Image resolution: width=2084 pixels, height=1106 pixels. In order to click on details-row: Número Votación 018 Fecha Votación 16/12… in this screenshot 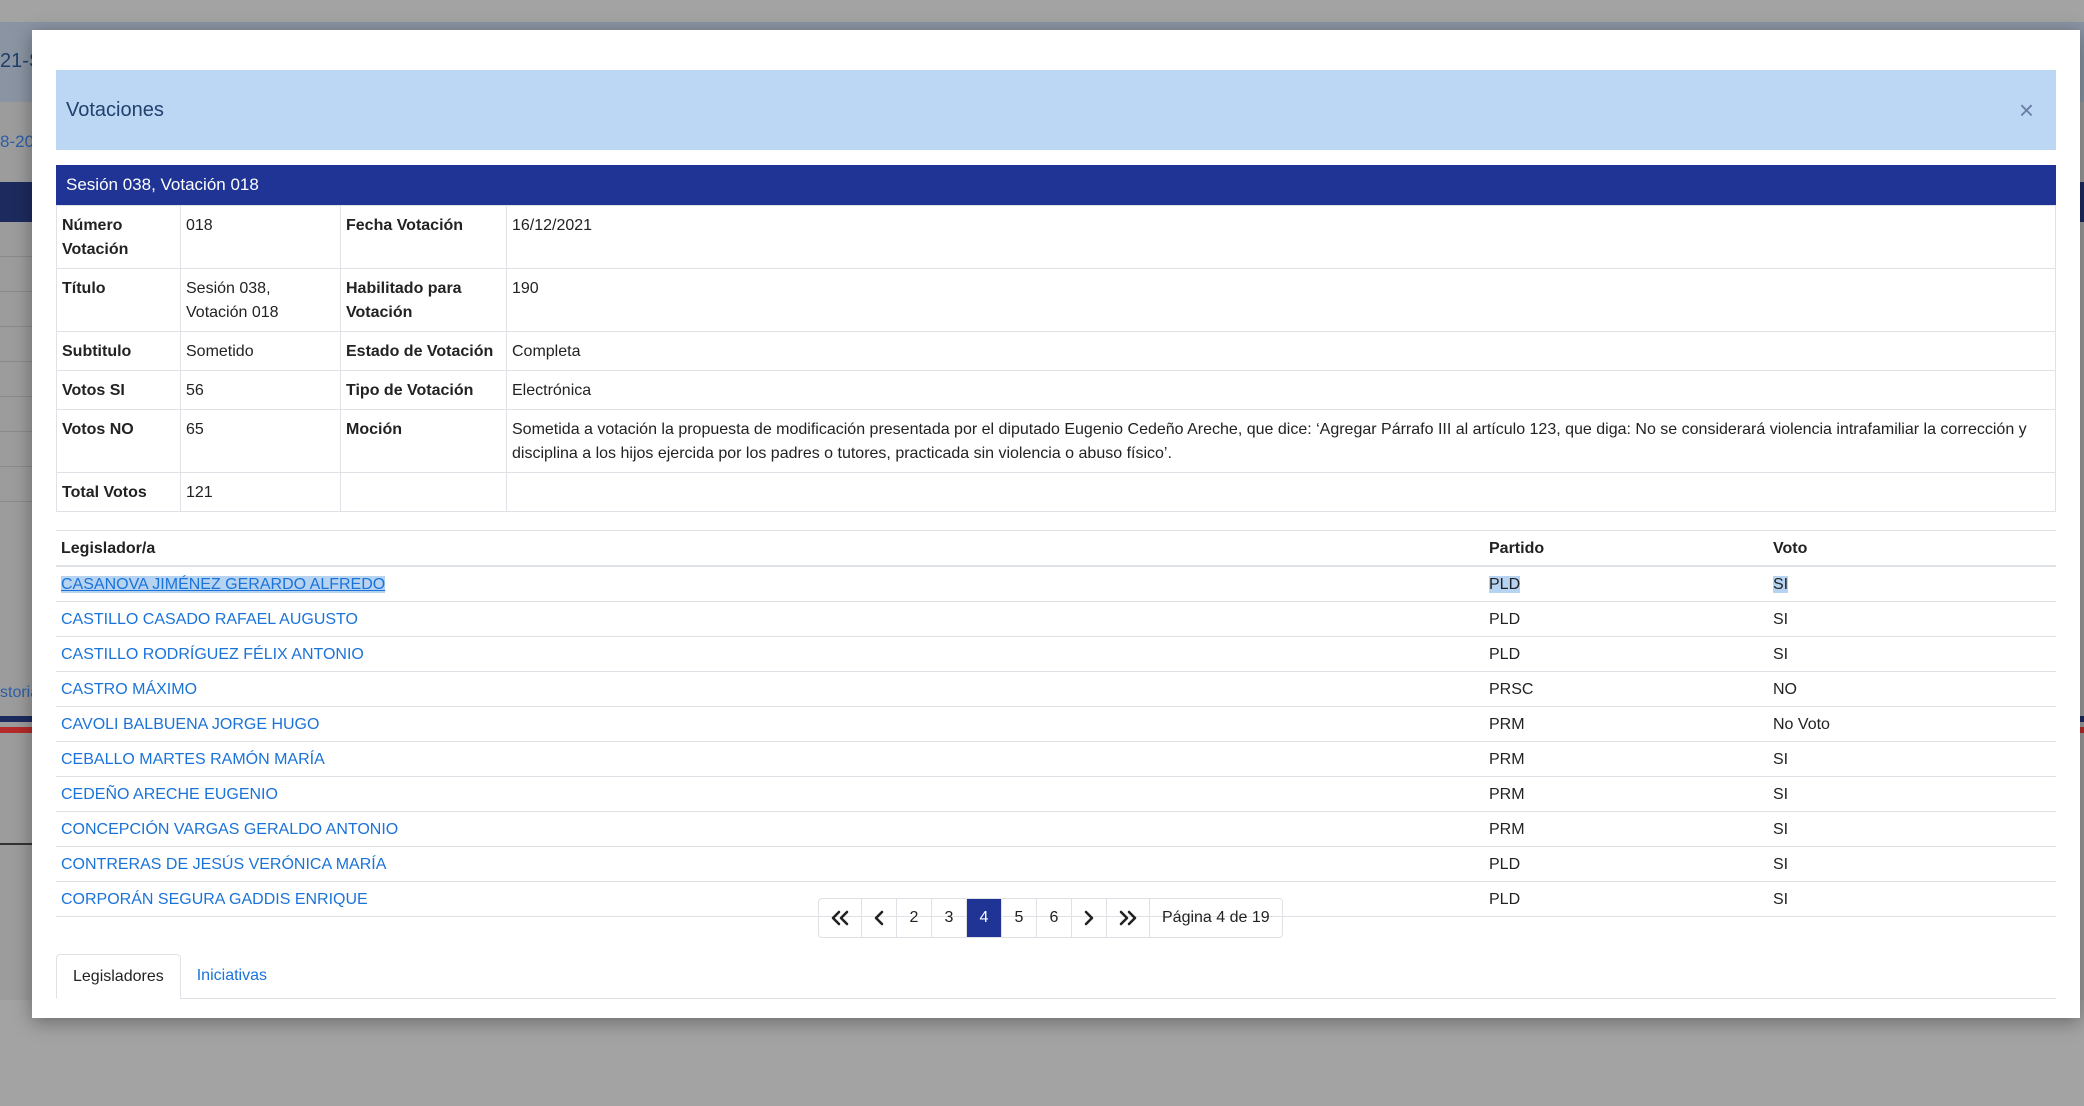, I will do `click(1056, 237)`.